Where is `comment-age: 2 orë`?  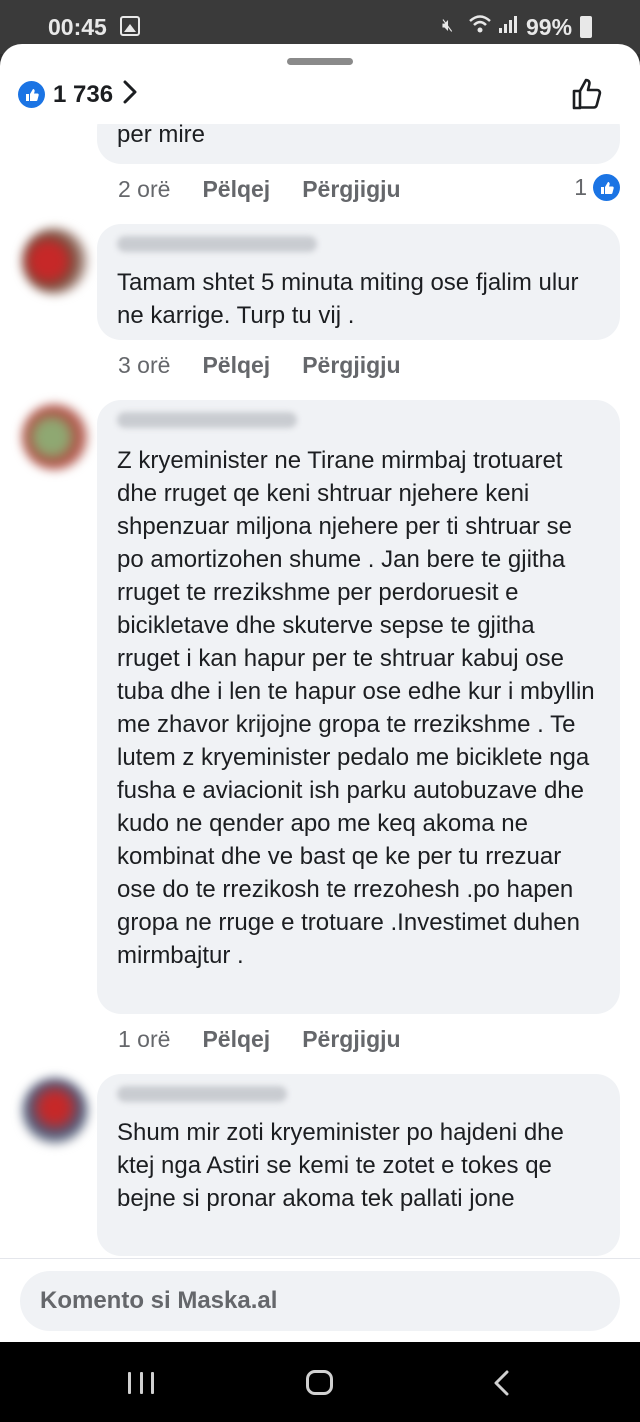
comment-age: 2 orë is located at coordinates (144, 189).